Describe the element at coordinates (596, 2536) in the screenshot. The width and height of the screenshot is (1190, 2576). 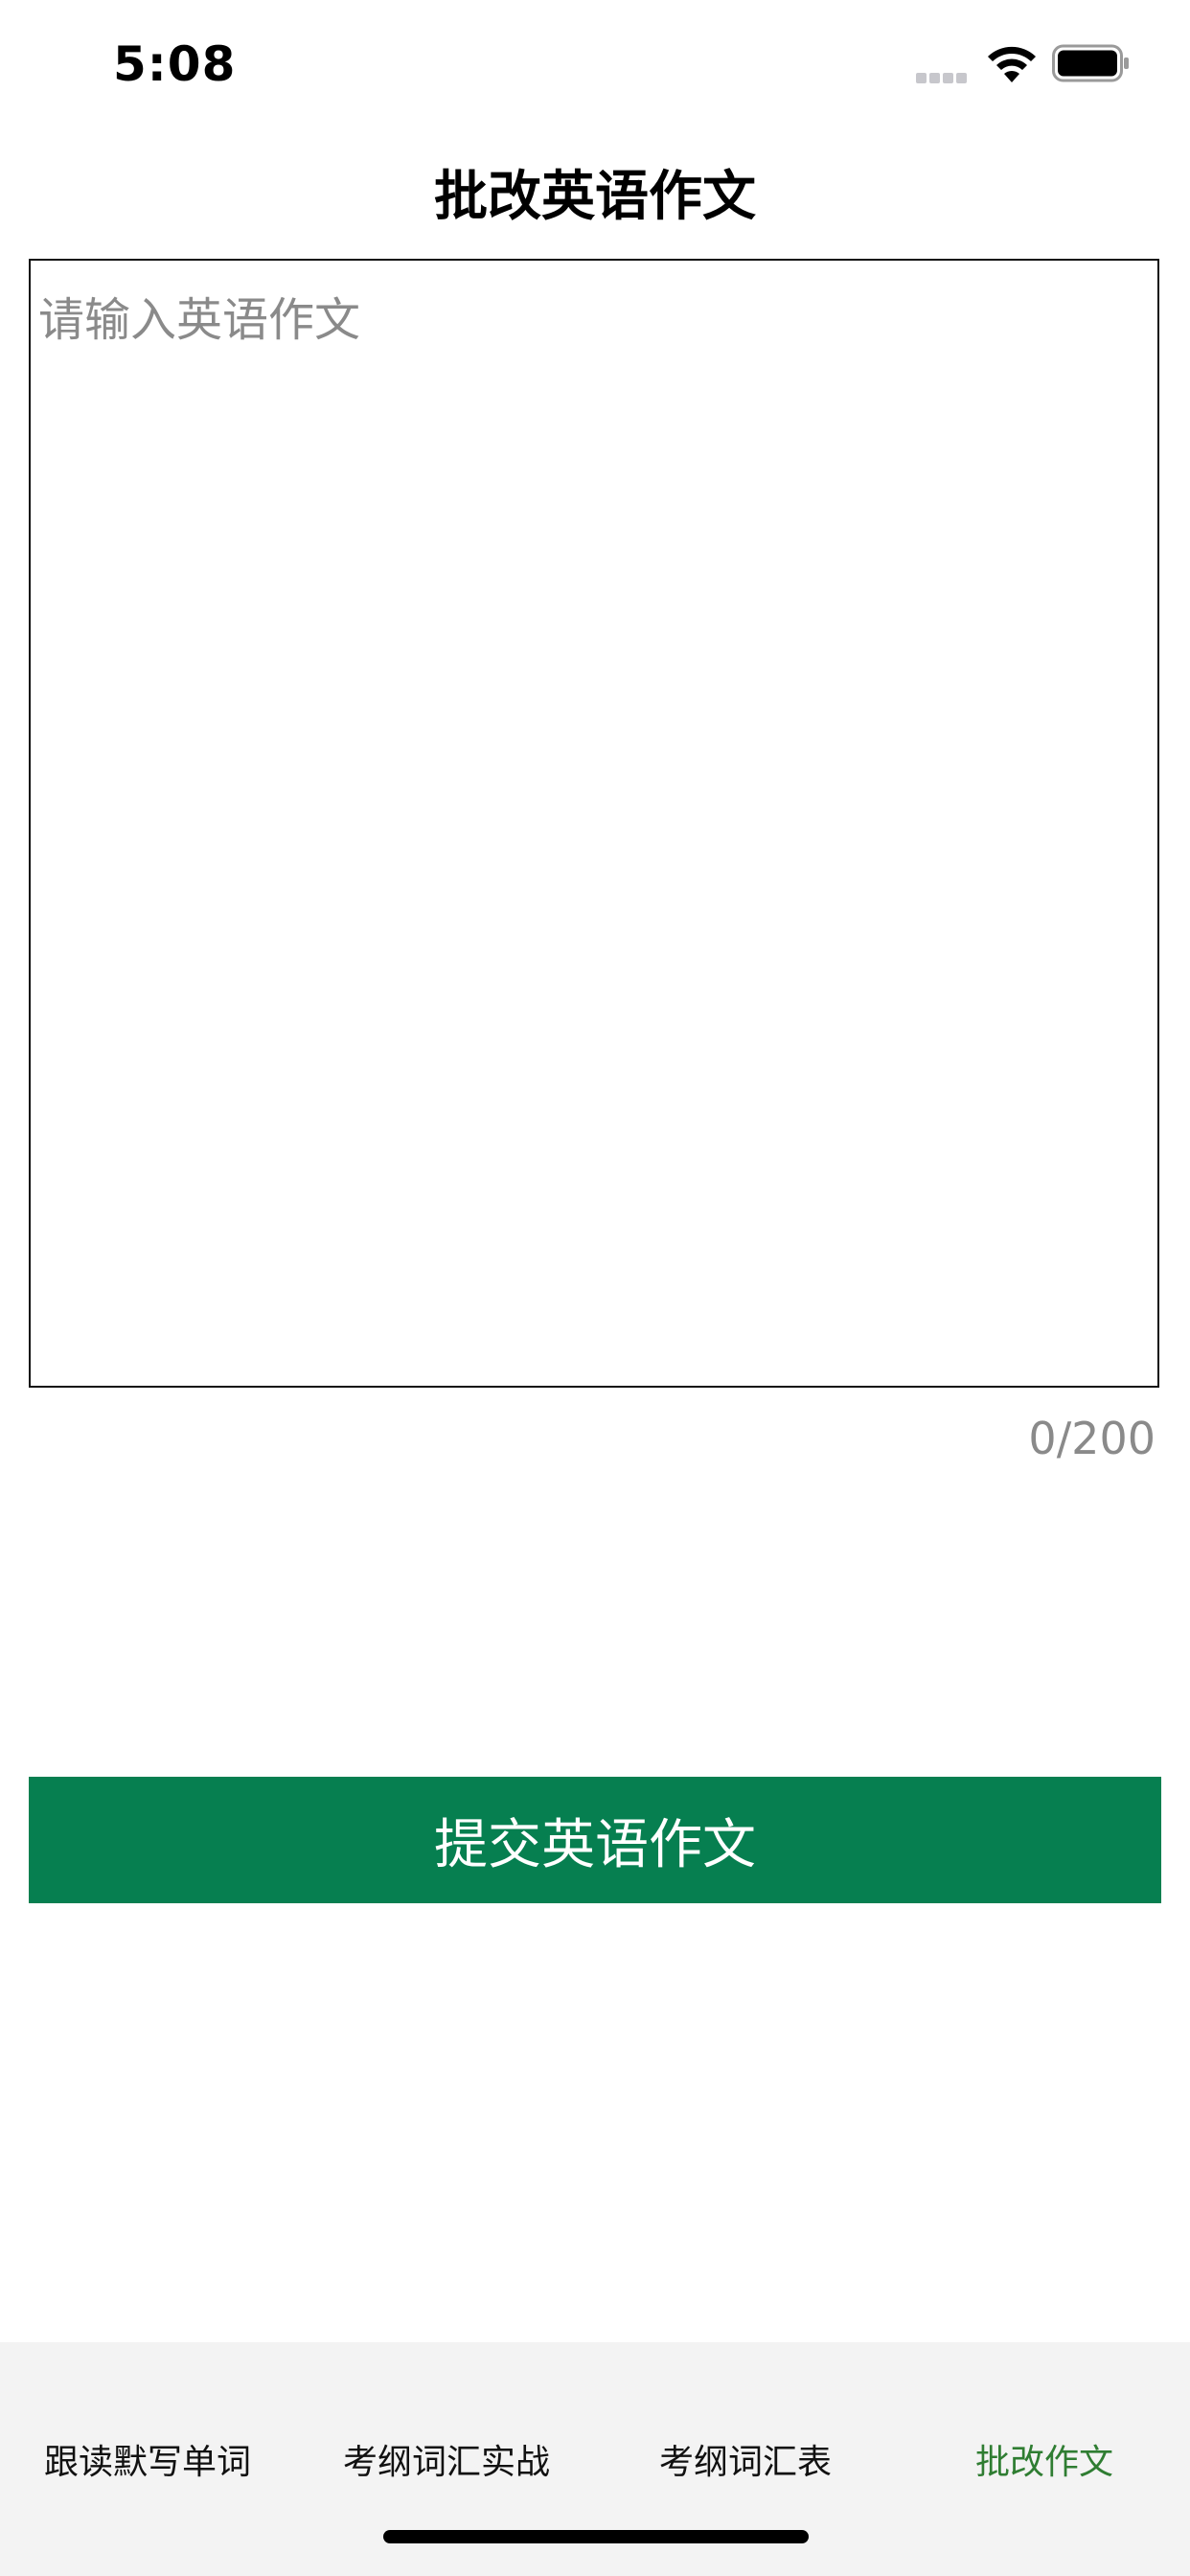
I see `home-indicator` at that location.